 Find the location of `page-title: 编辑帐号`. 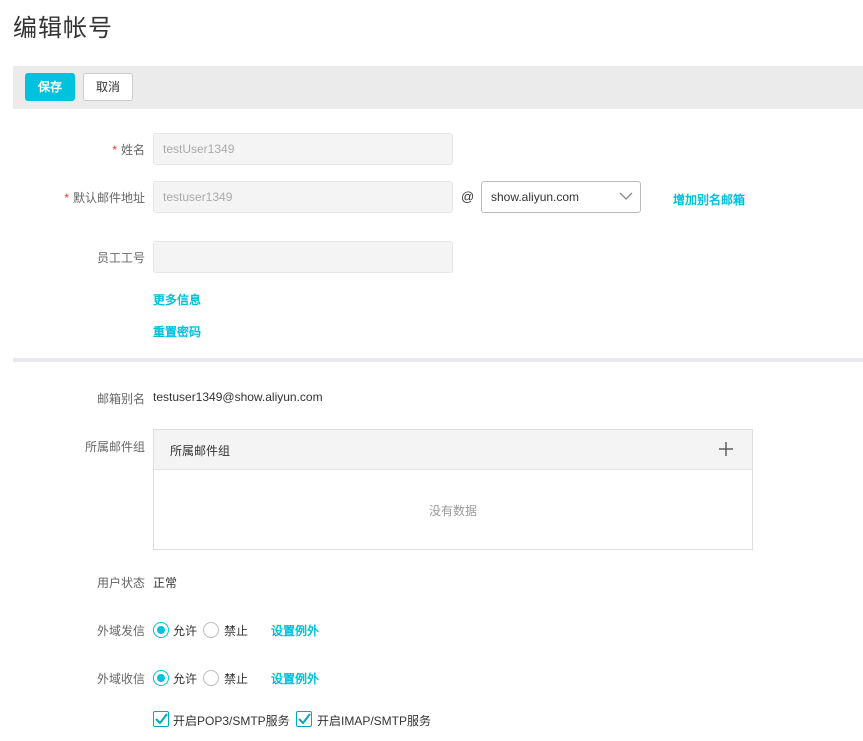

page-title: 编辑帐号 is located at coordinates (63, 28).